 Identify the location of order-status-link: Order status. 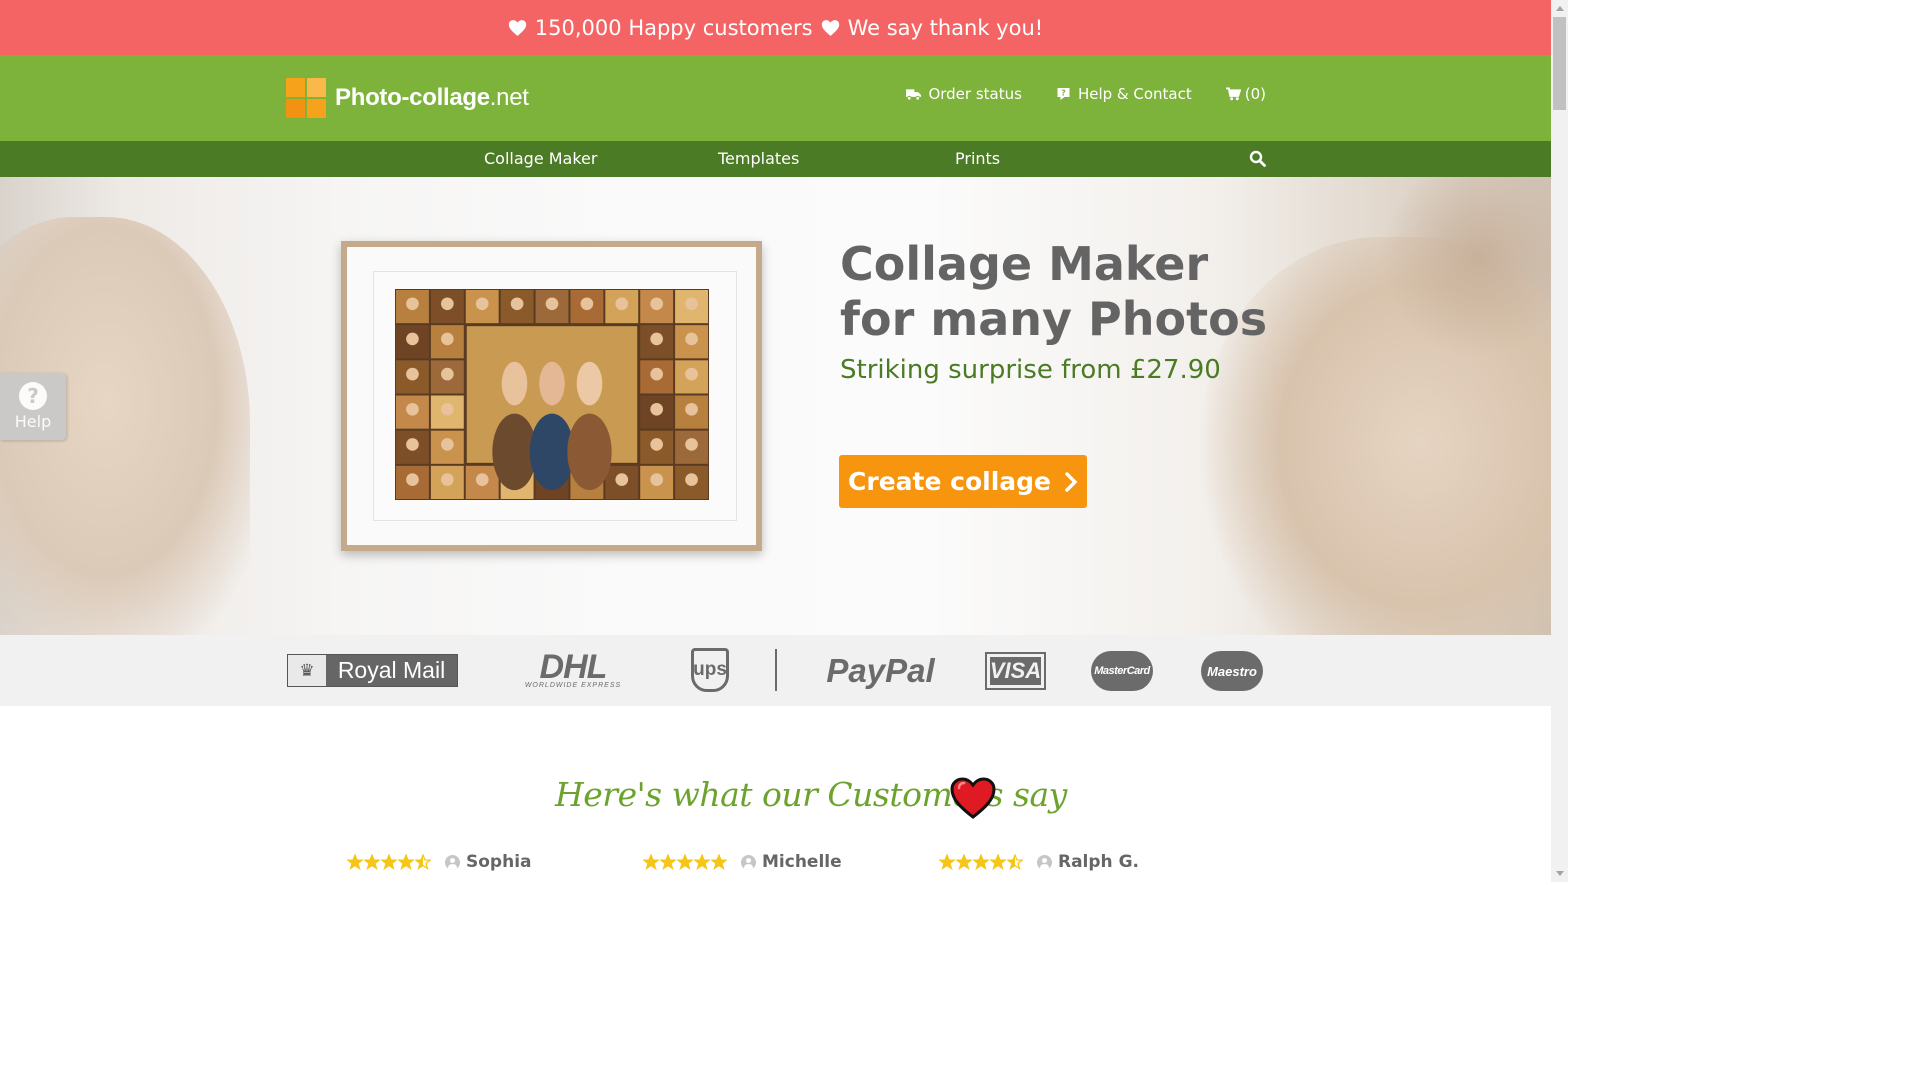
(964, 94).